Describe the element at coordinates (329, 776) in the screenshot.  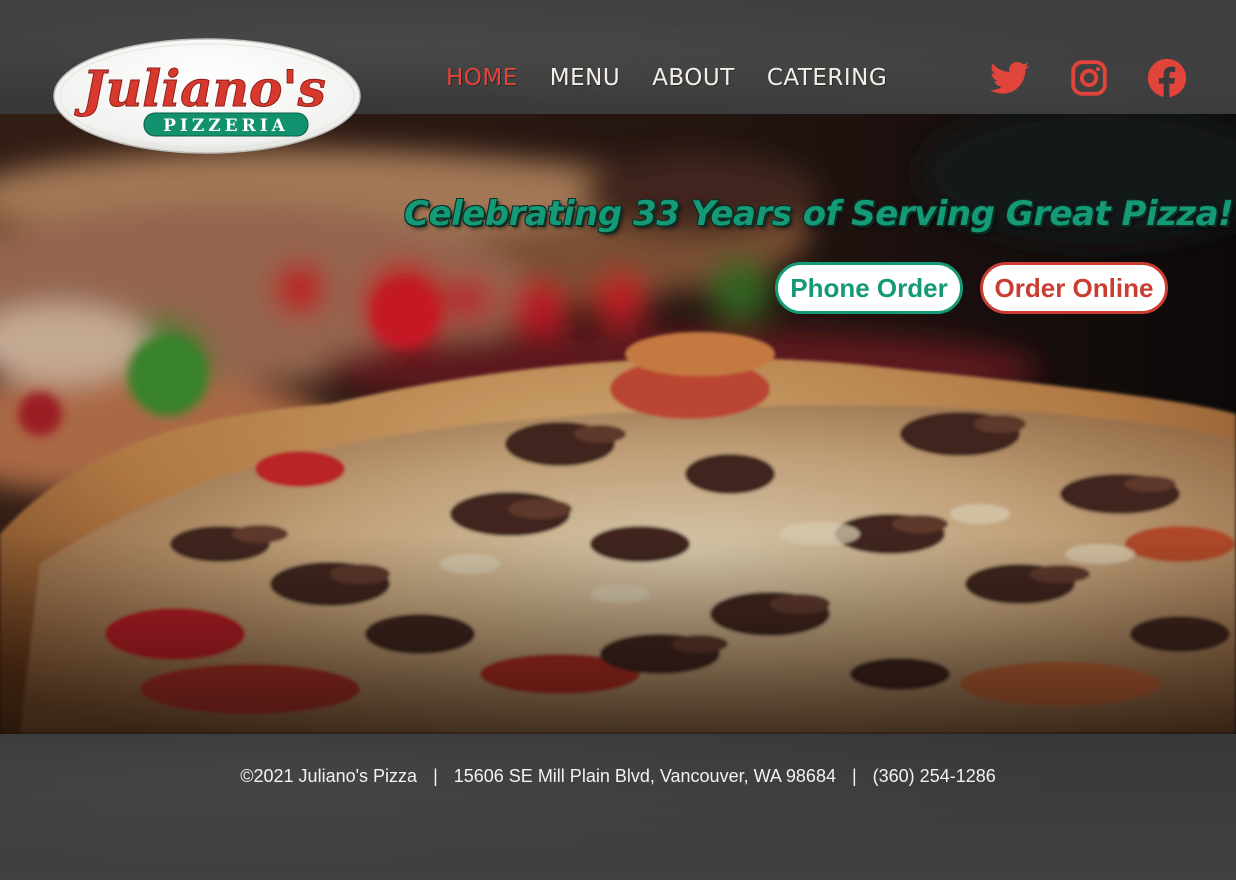
I see `footer-copyright: ©2021 Juliano's Pizza` at that location.